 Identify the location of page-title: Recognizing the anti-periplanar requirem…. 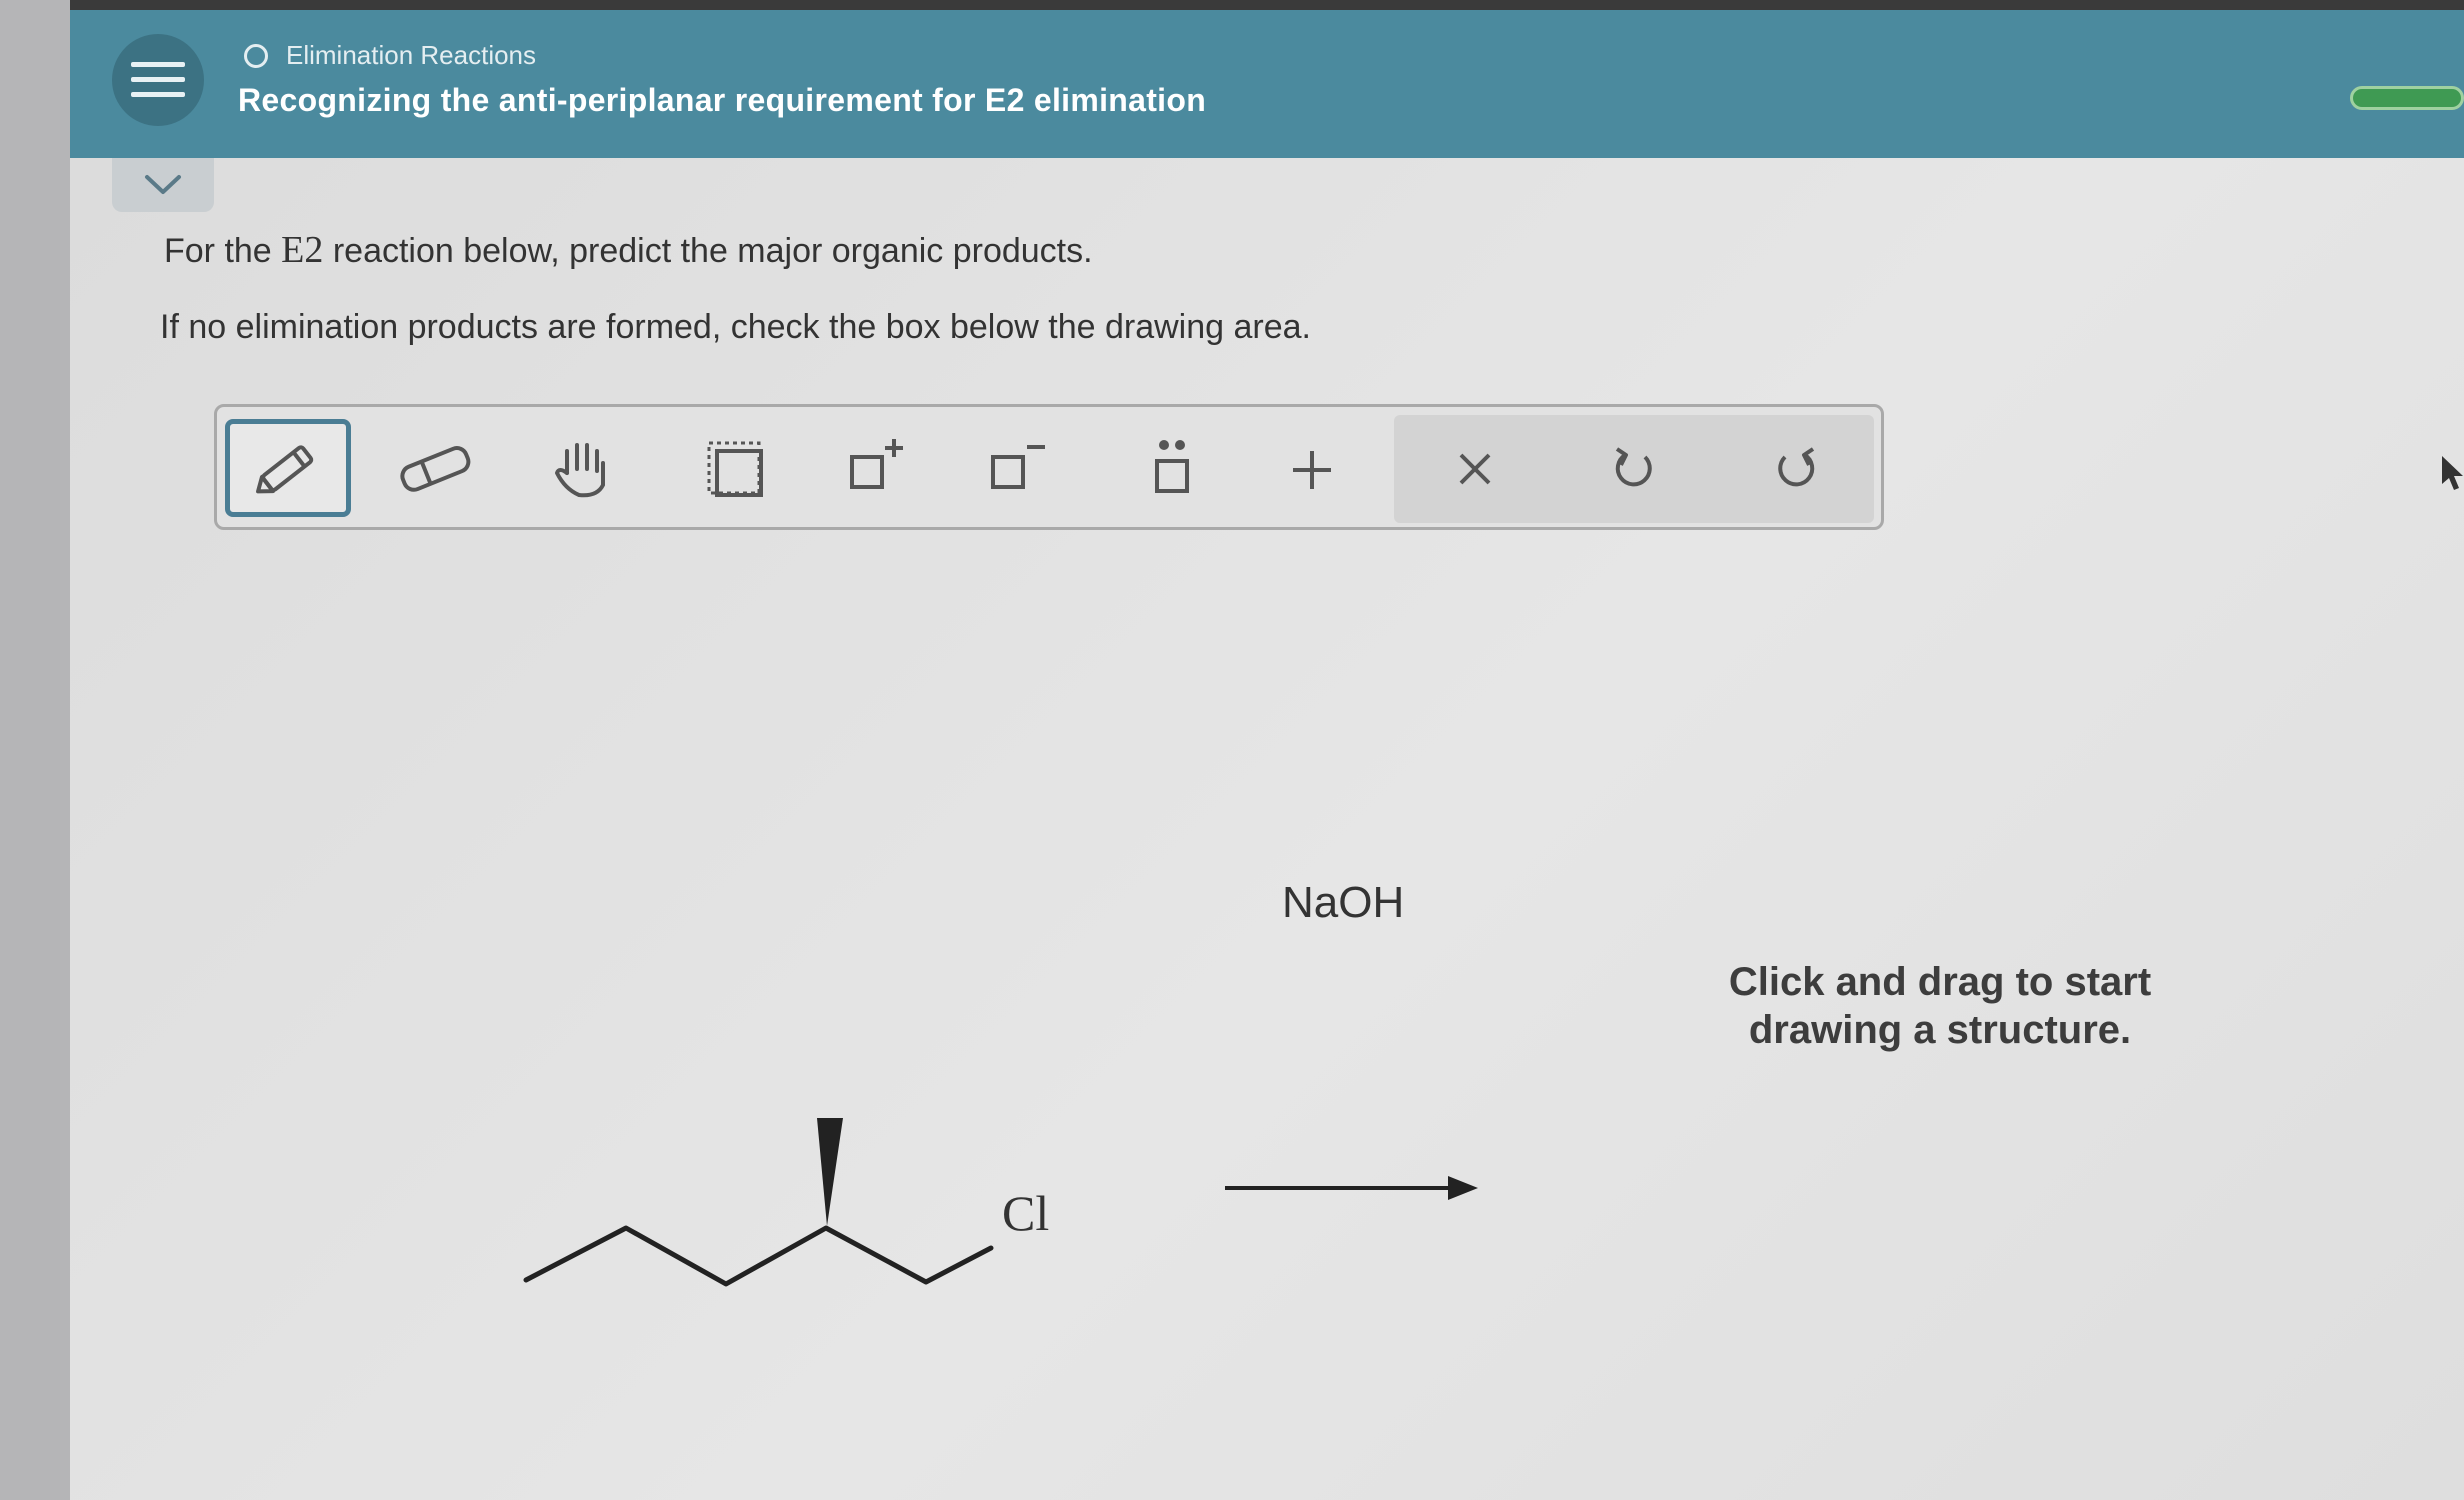
(722, 100).